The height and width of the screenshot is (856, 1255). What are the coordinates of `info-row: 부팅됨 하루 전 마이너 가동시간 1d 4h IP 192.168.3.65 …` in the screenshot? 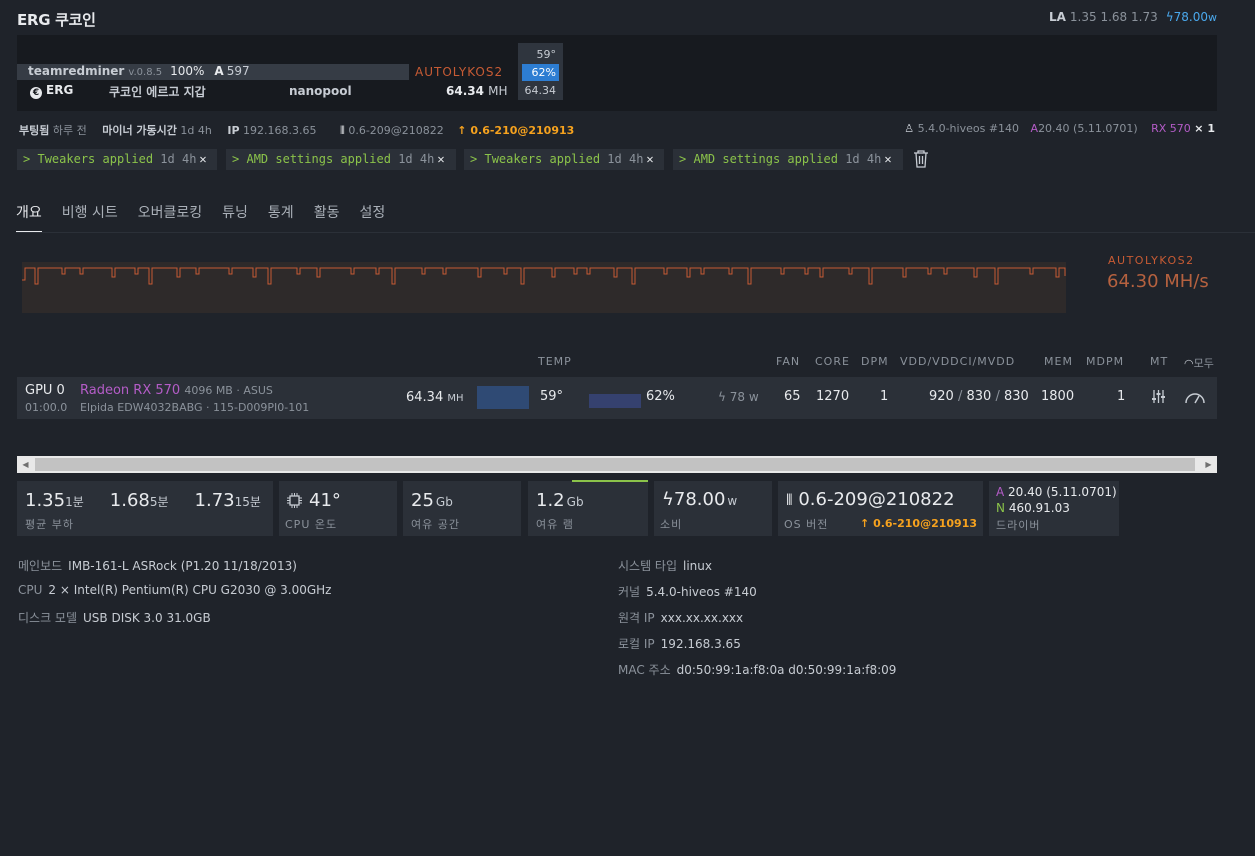 It's located at (297, 130).